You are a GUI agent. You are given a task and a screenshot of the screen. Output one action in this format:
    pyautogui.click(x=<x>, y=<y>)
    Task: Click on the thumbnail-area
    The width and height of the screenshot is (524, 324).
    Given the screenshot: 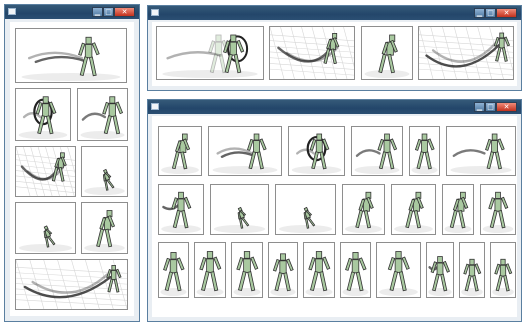 What is the action you would take?
    pyautogui.click(x=334, y=54)
    